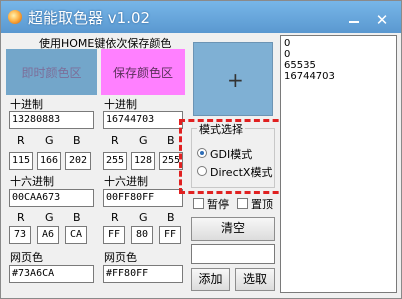  Describe the element at coordinates (32, 181) in the screenshot. I see `left-hex-label: 十六进制` at that location.